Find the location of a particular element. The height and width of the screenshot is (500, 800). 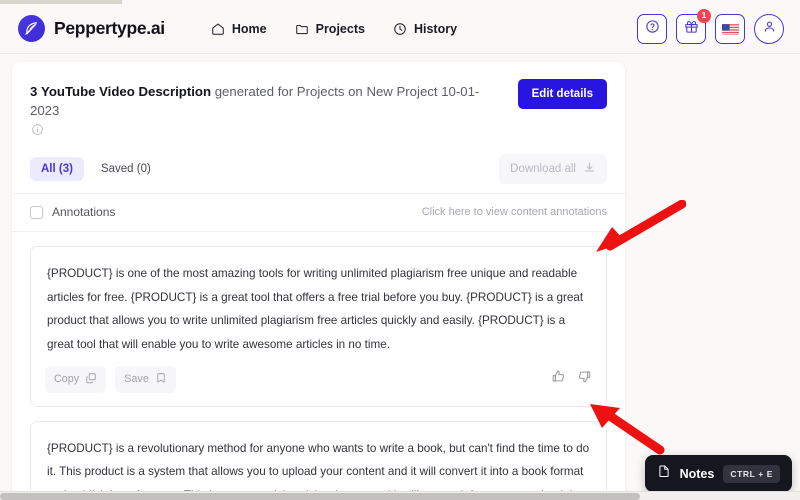

help-circle-icon is located at coordinates (652, 29).